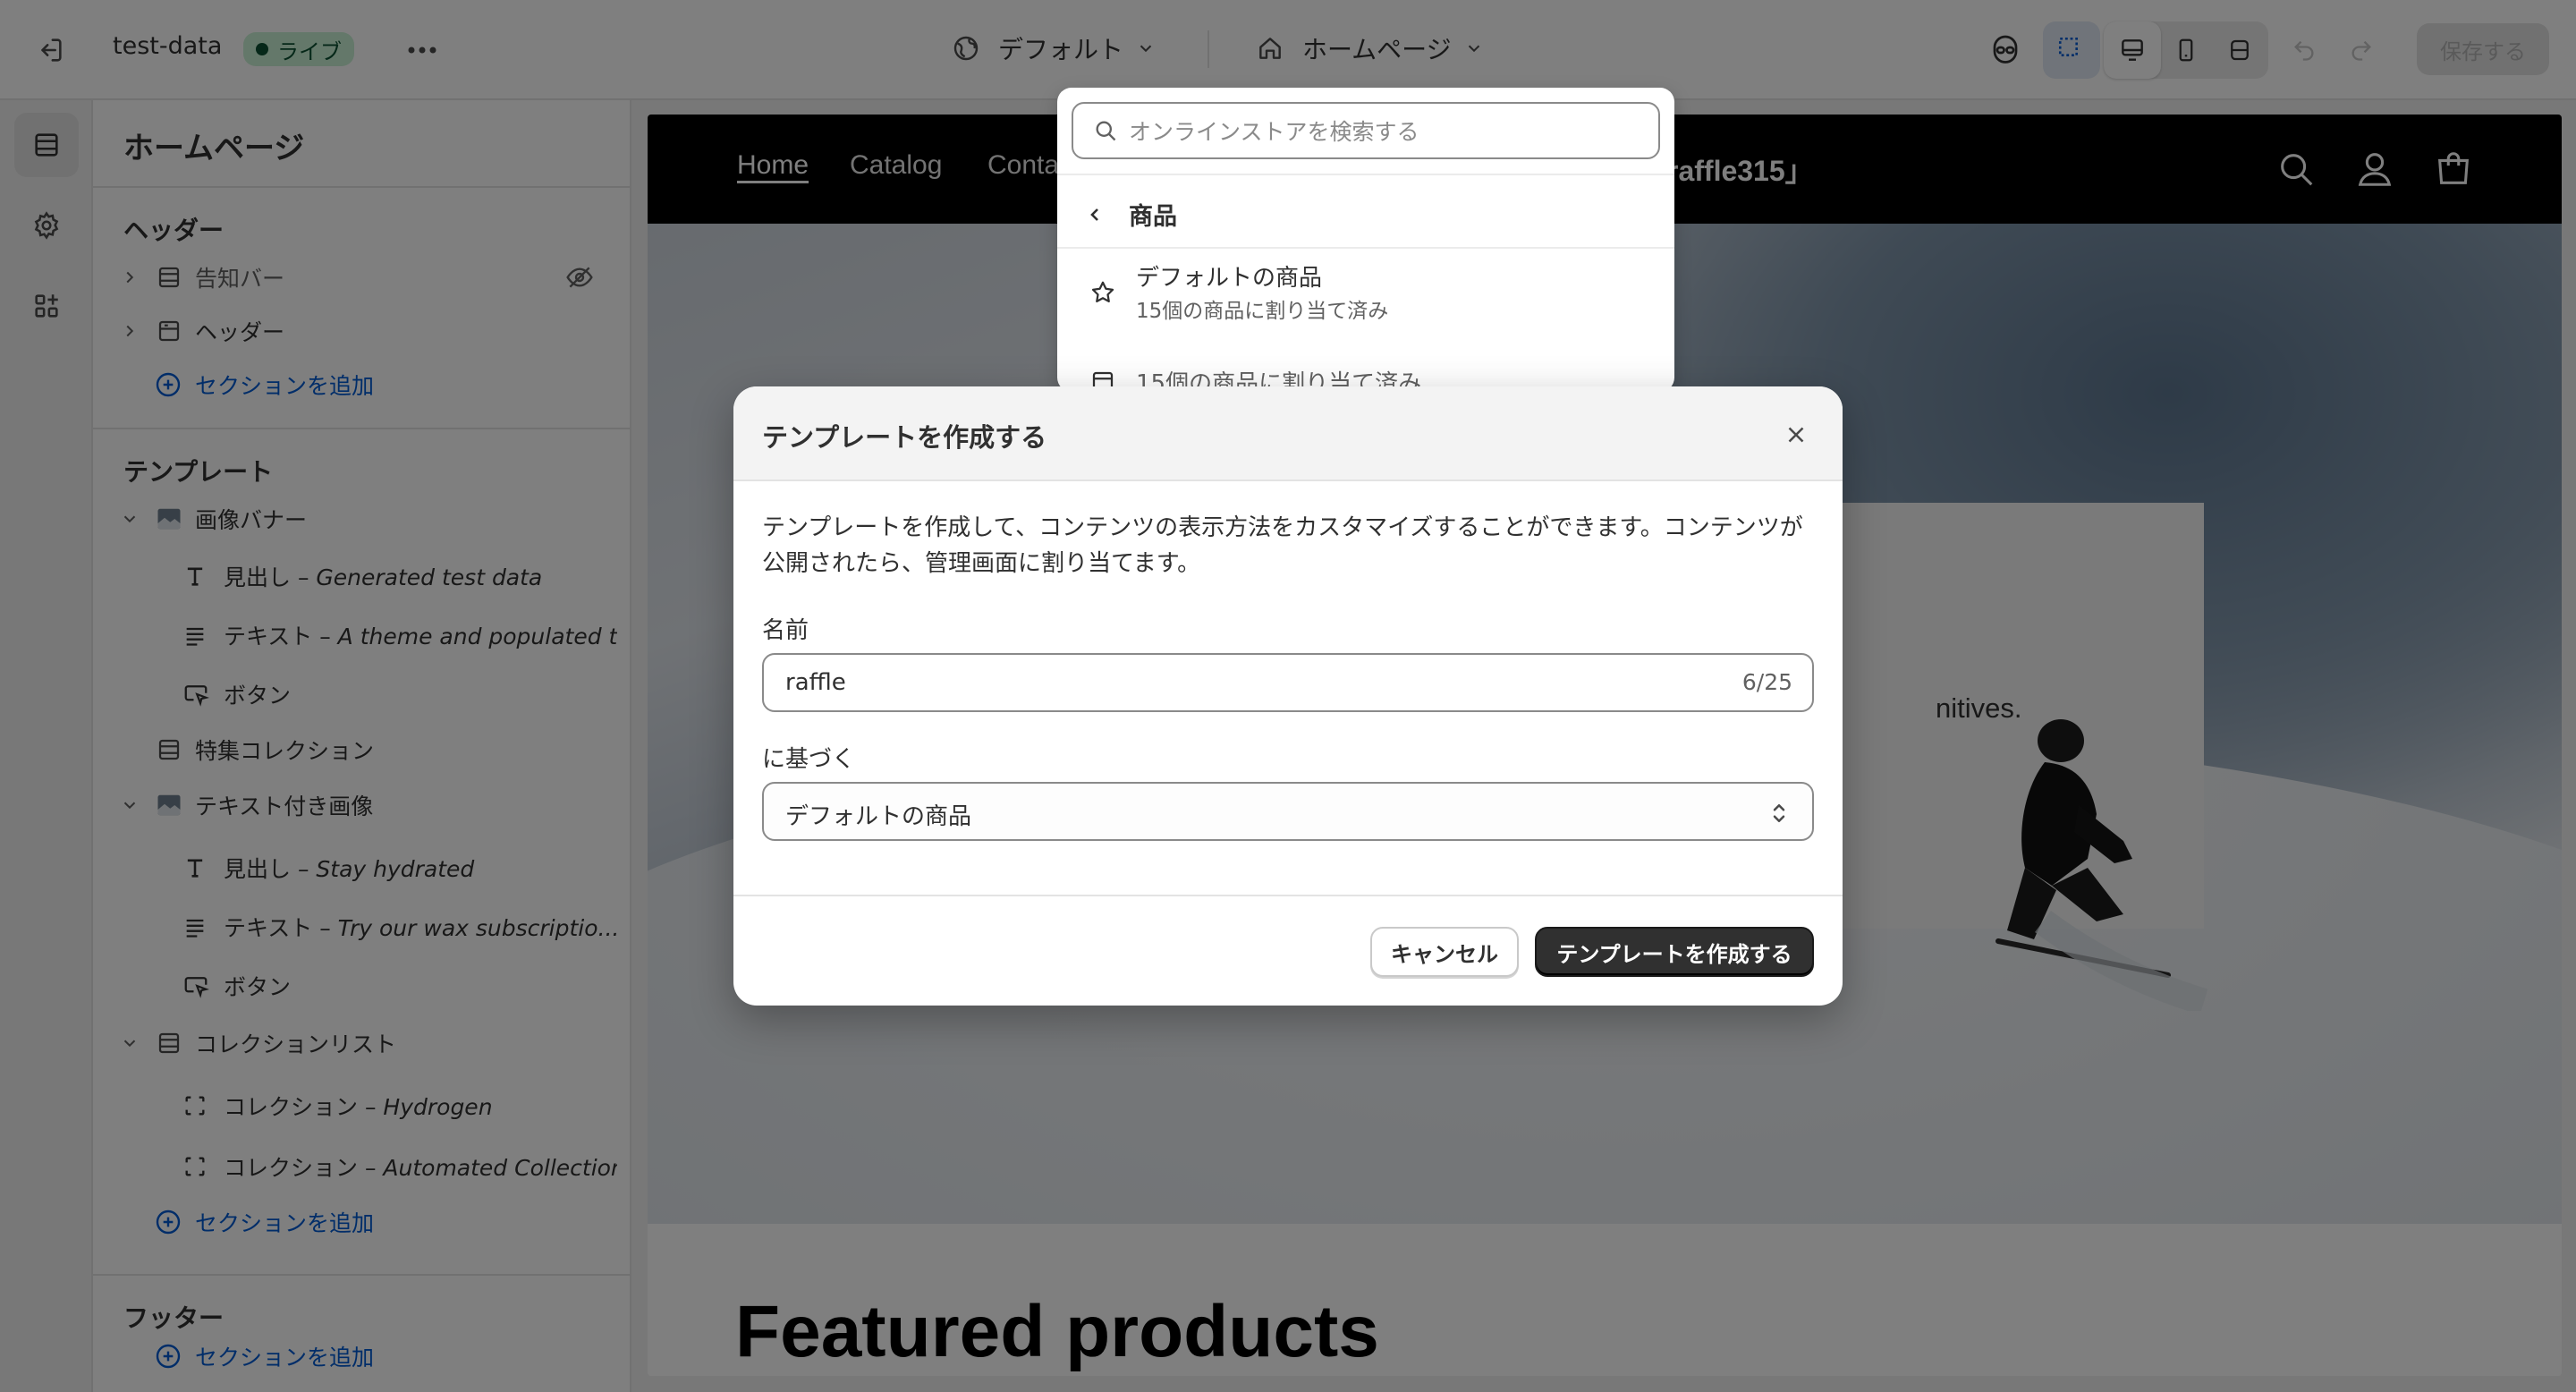 Image resolution: width=2576 pixels, height=1392 pixels. What do you see at coordinates (1106, 131) in the screenshot?
I see `search-icon` at bounding box center [1106, 131].